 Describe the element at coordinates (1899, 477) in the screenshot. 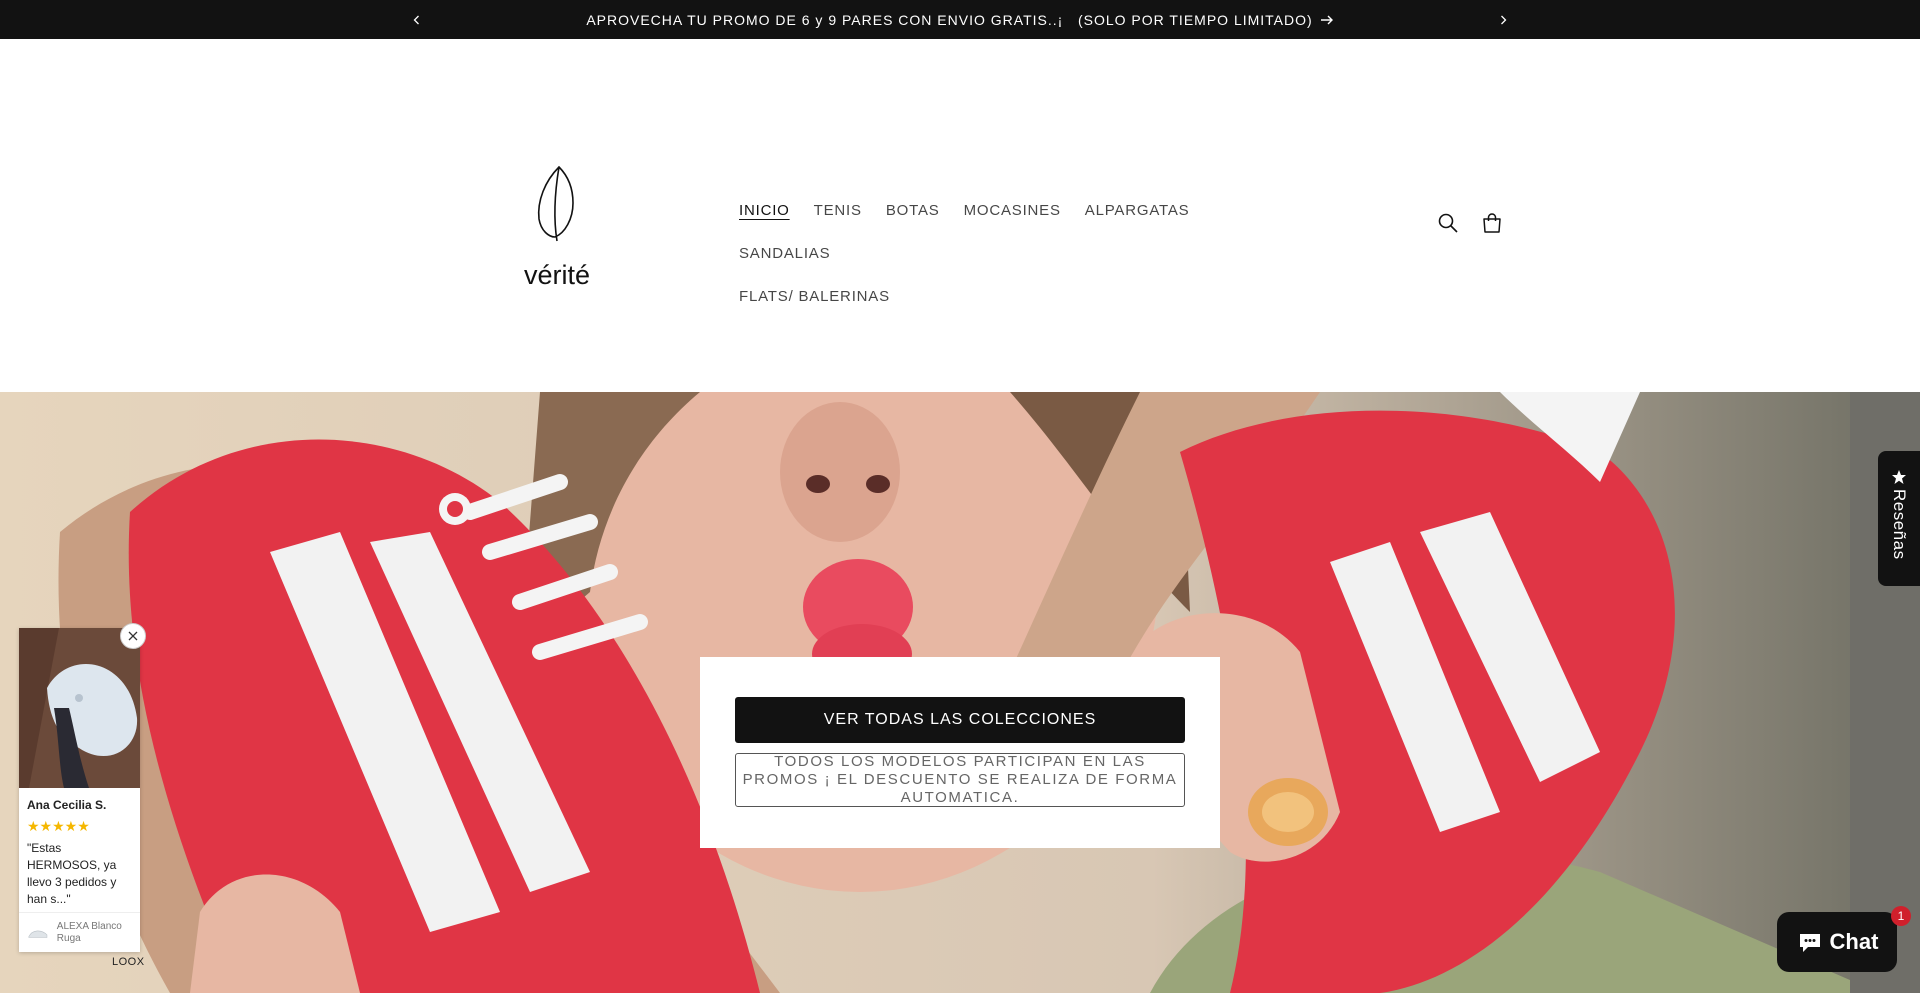

I see `star-icon` at that location.